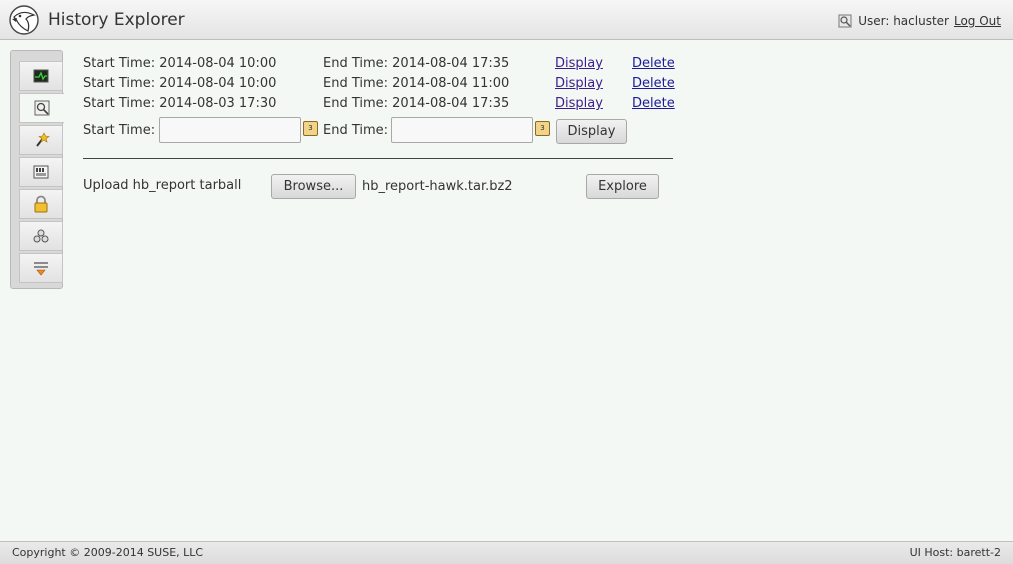  I want to click on hawk-logo-icon, so click(24, 20).